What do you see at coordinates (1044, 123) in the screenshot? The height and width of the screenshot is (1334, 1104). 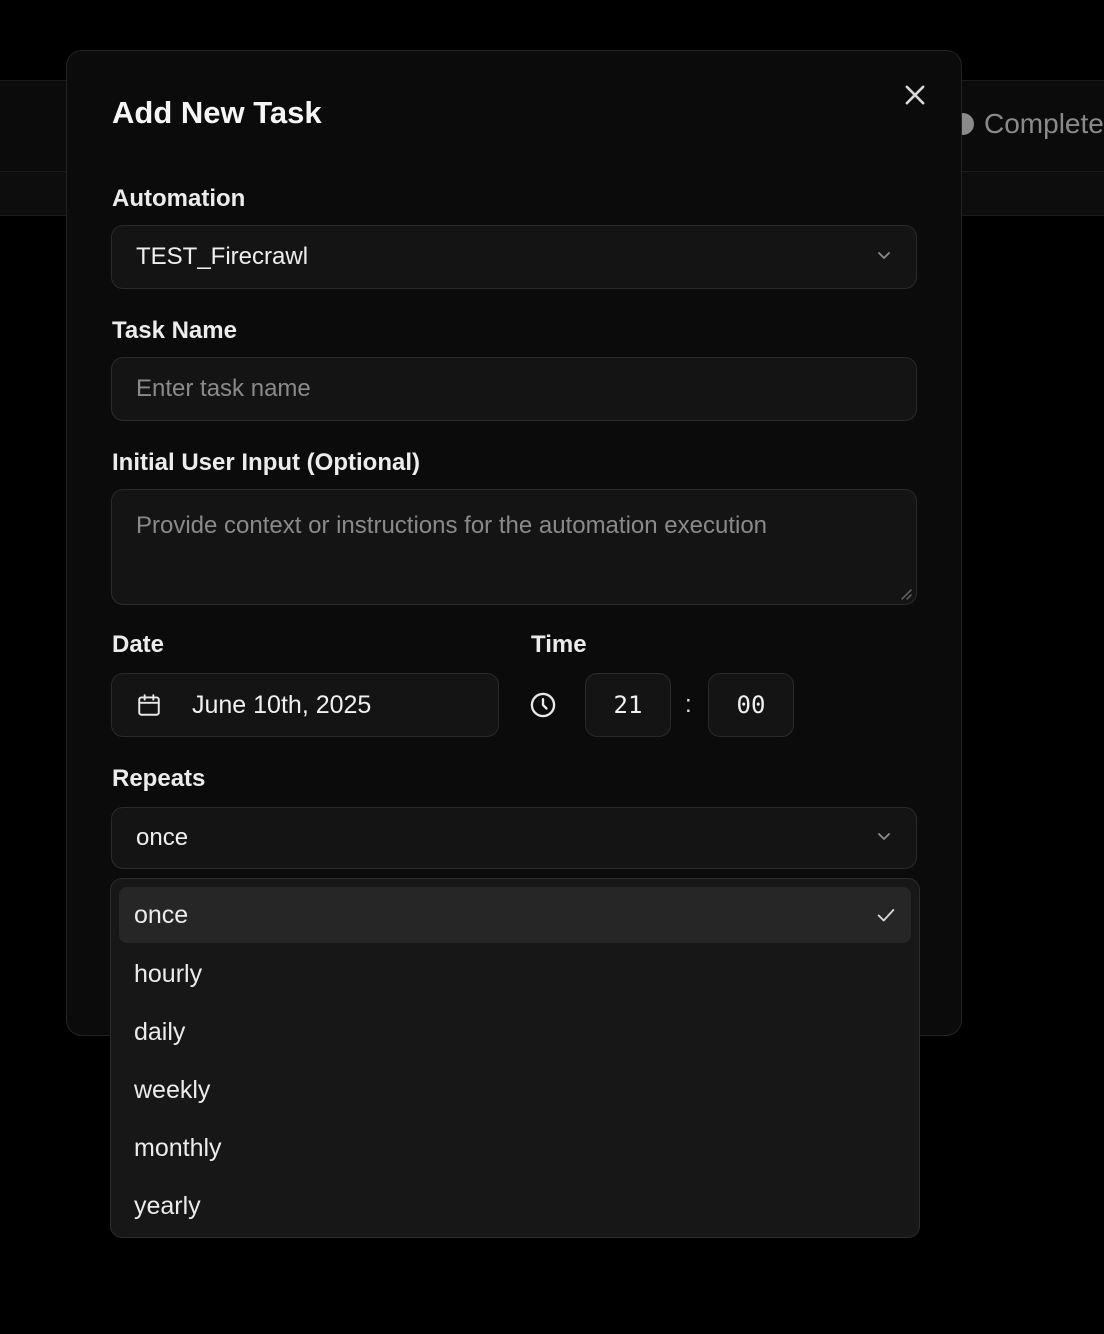 I see `background-status-label: Complete` at bounding box center [1044, 123].